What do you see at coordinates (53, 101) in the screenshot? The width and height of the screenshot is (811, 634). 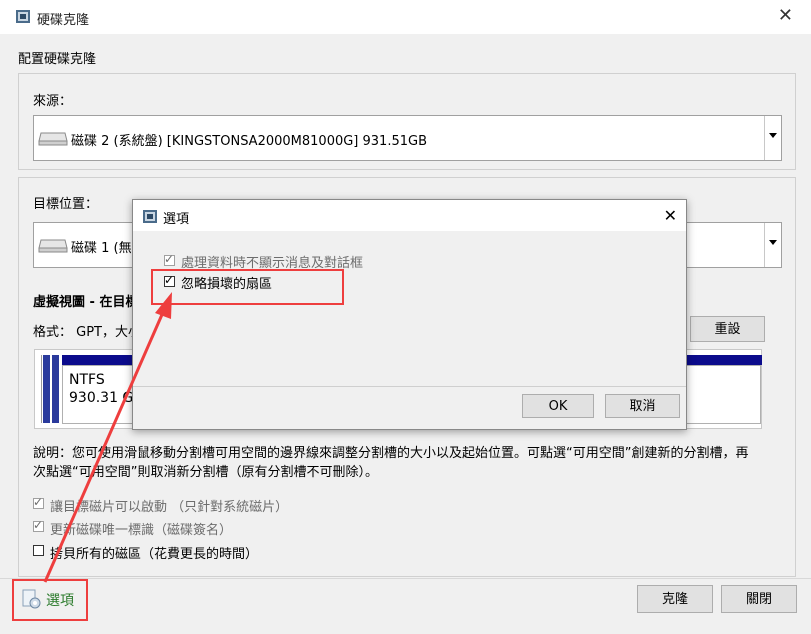 I see `source-label: 來源：` at bounding box center [53, 101].